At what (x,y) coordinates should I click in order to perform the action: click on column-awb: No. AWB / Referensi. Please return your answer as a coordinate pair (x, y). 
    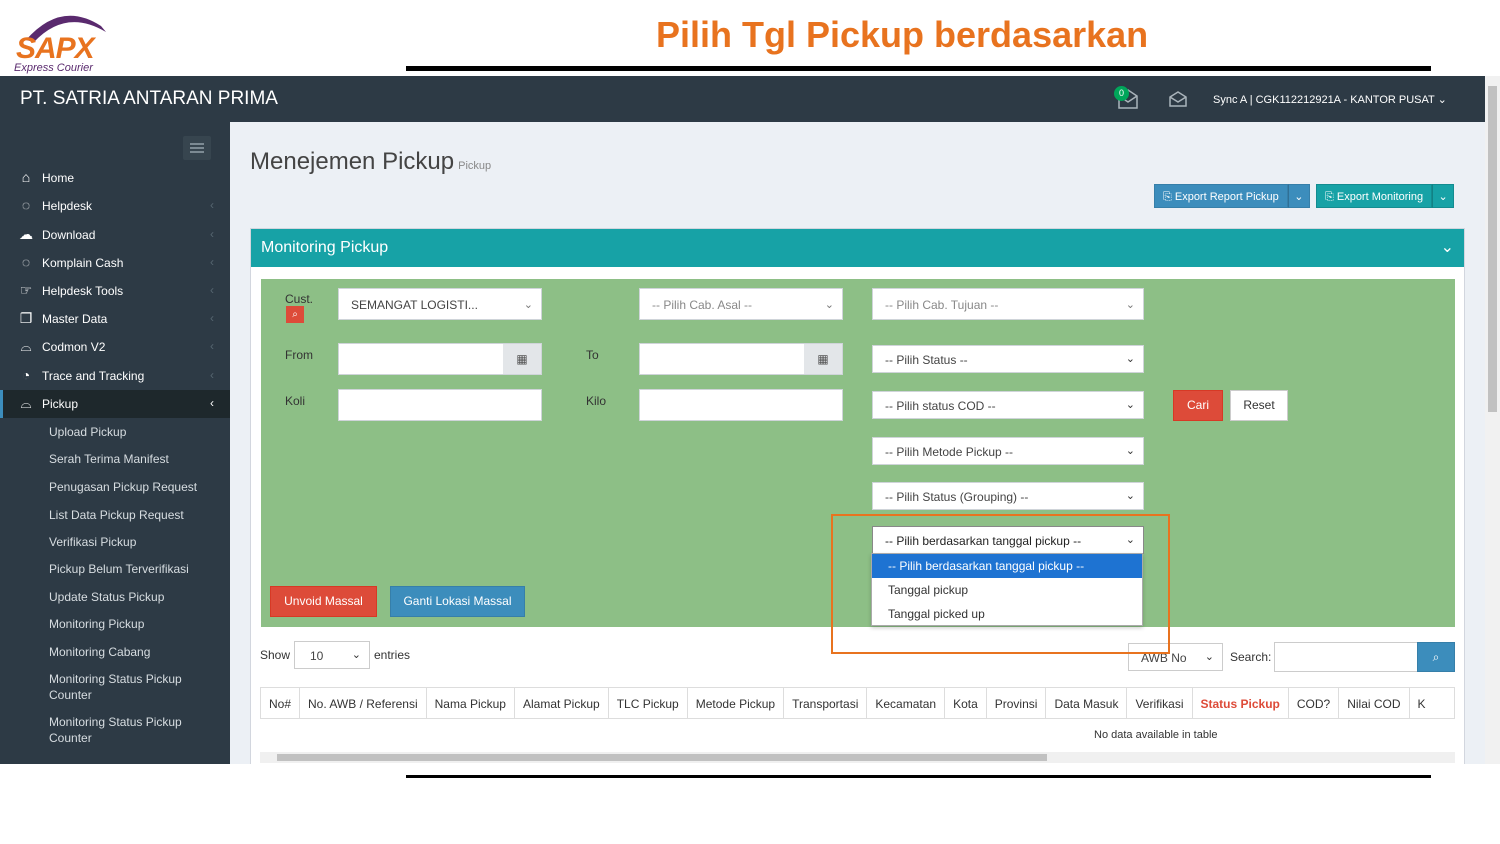
    Looking at the image, I should click on (363, 703).